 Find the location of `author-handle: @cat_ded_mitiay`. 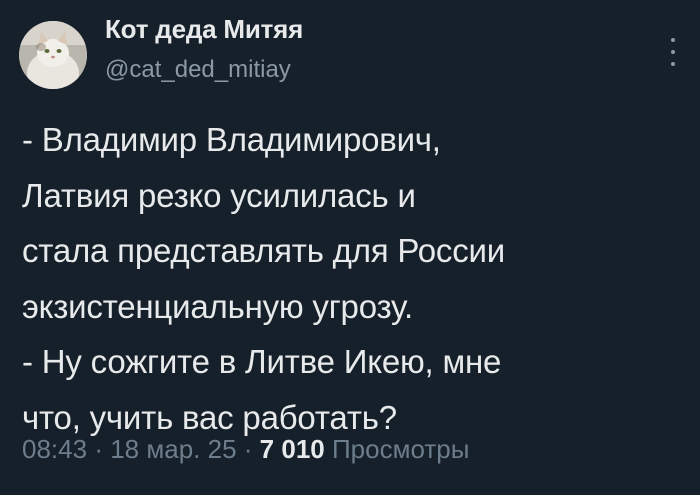

author-handle: @cat_ded_mitiay is located at coordinates (198, 70).